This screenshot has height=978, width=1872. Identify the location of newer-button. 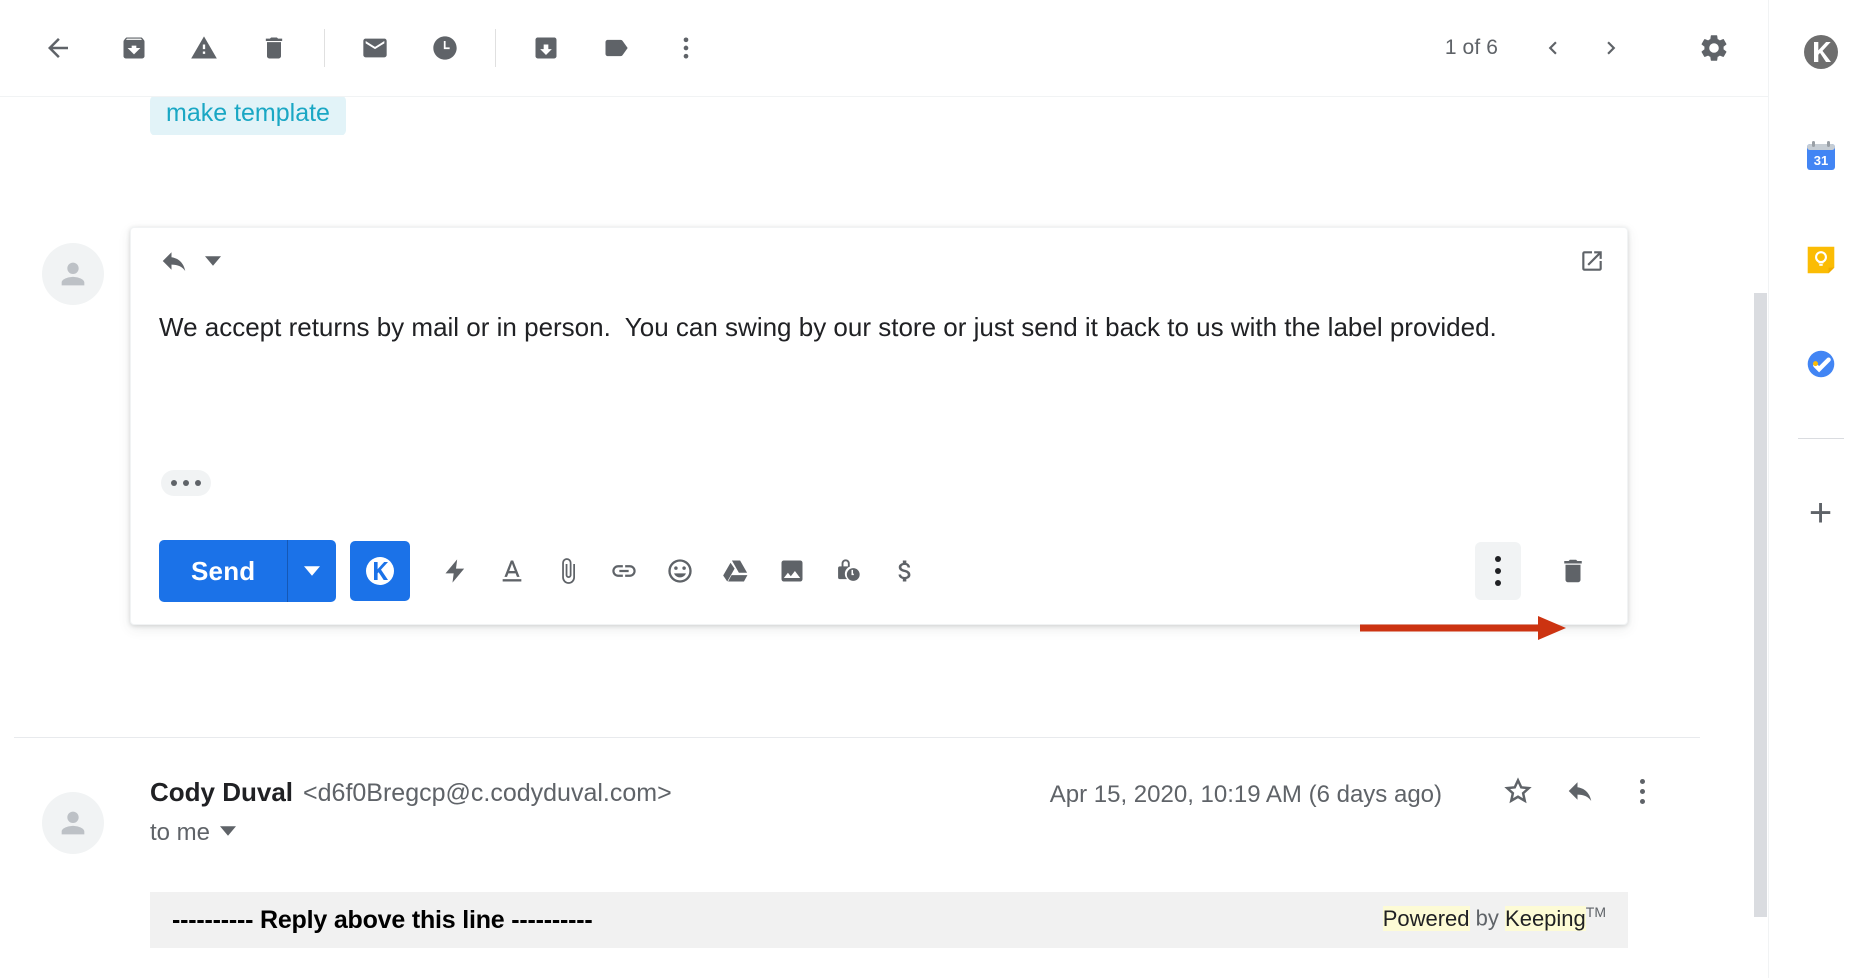
(1553, 48).